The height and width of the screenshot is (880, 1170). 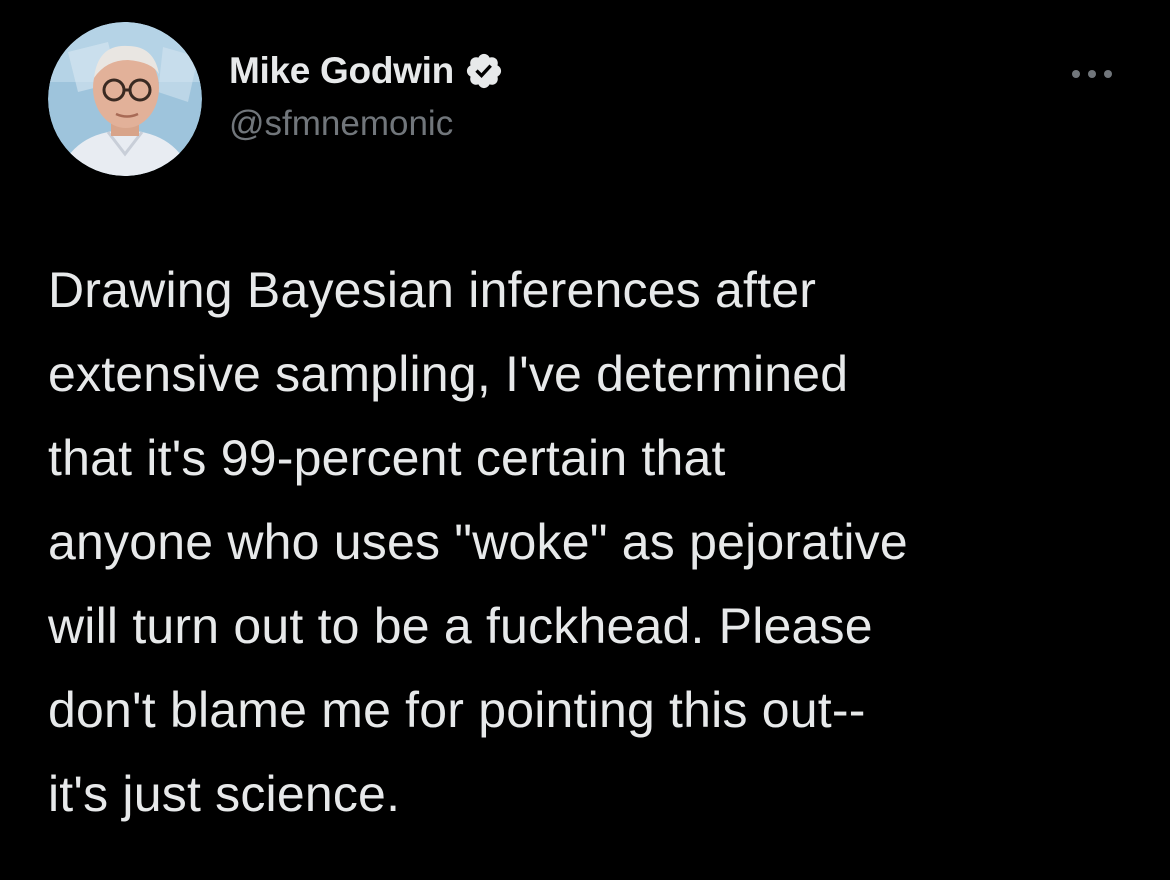 What do you see at coordinates (432, 290) in the screenshot?
I see `tweet-text-line: Drawing Bayesian inferences after` at bounding box center [432, 290].